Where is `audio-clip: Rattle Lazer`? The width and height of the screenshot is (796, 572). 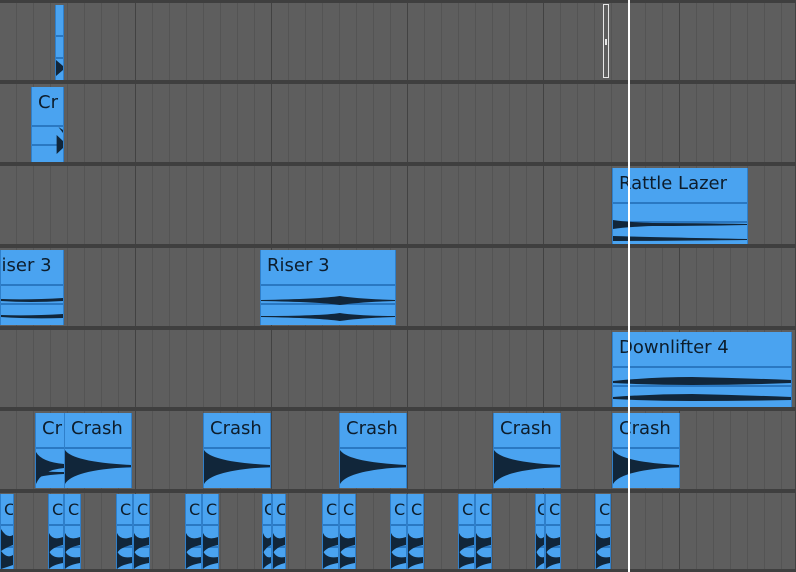 audio-clip: Rattle Lazer is located at coordinates (680, 206).